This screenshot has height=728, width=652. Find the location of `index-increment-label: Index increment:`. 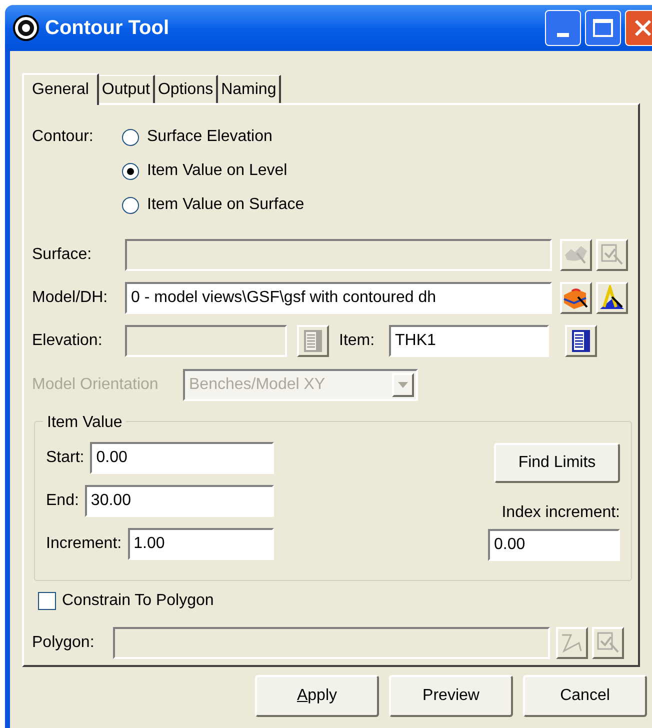

index-increment-label: Index increment: is located at coordinates (561, 513).